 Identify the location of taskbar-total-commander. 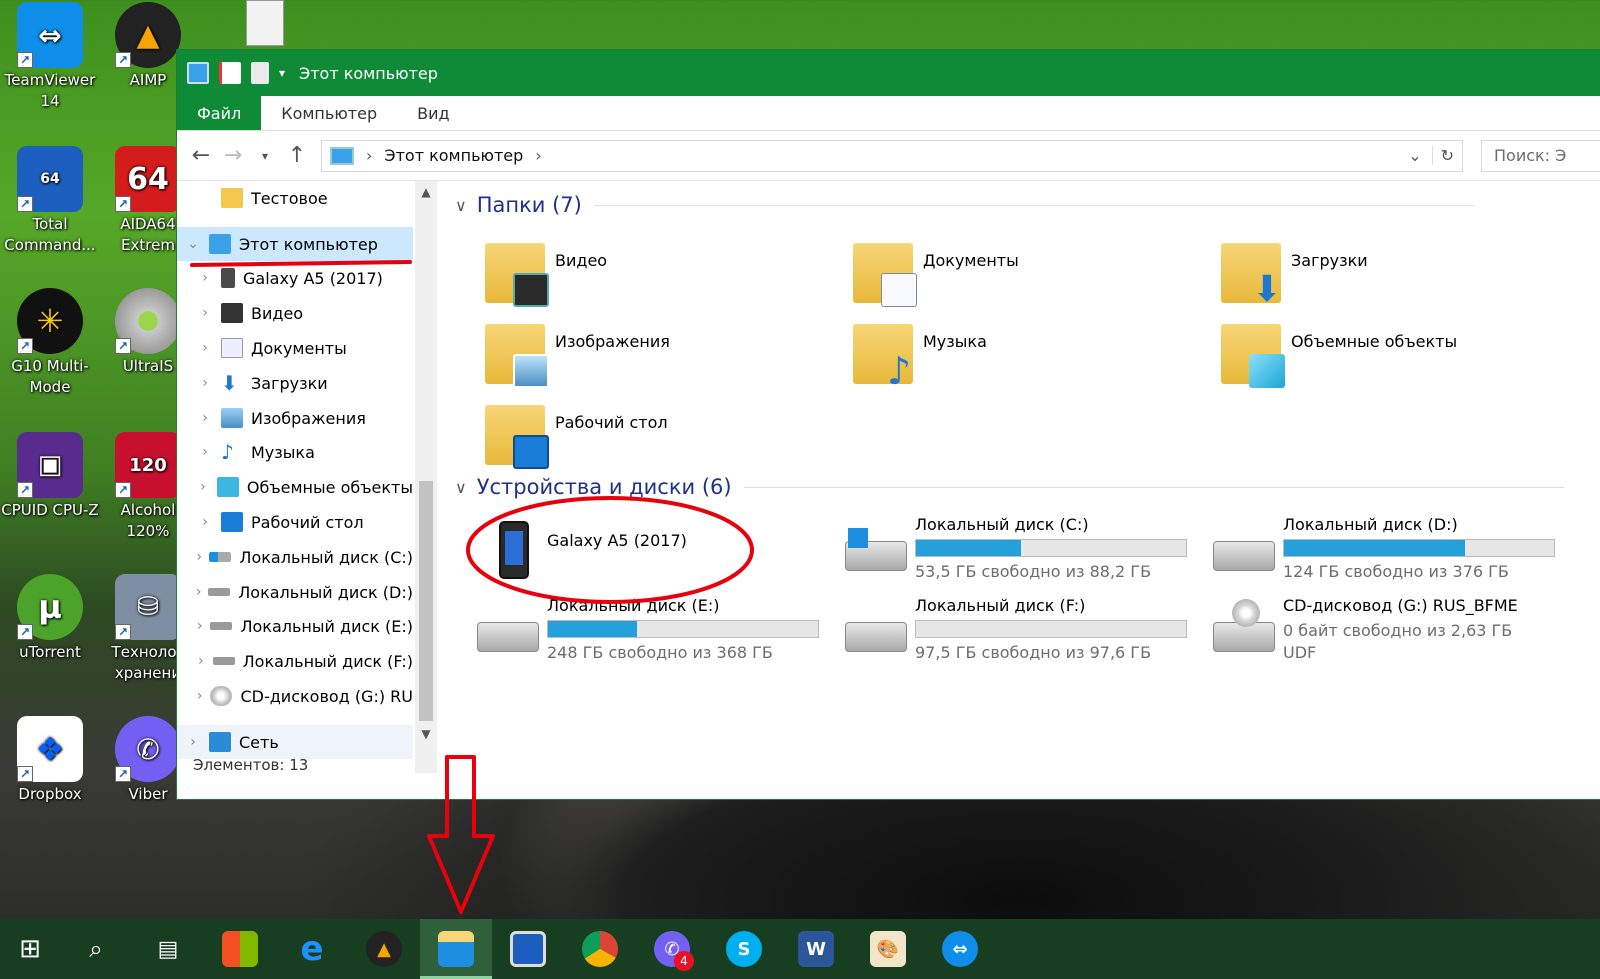
(528, 949).